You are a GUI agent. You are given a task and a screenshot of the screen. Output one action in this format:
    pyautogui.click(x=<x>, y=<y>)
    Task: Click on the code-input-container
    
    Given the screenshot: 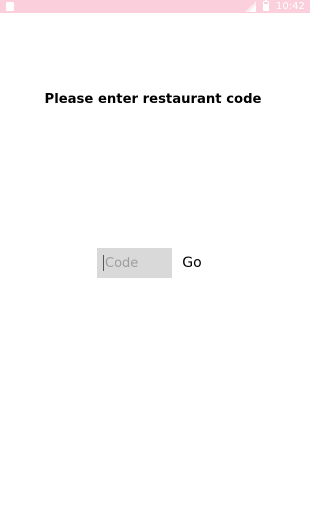 What is the action you would take?
    pyautogui.click(x=134, y=263)
    